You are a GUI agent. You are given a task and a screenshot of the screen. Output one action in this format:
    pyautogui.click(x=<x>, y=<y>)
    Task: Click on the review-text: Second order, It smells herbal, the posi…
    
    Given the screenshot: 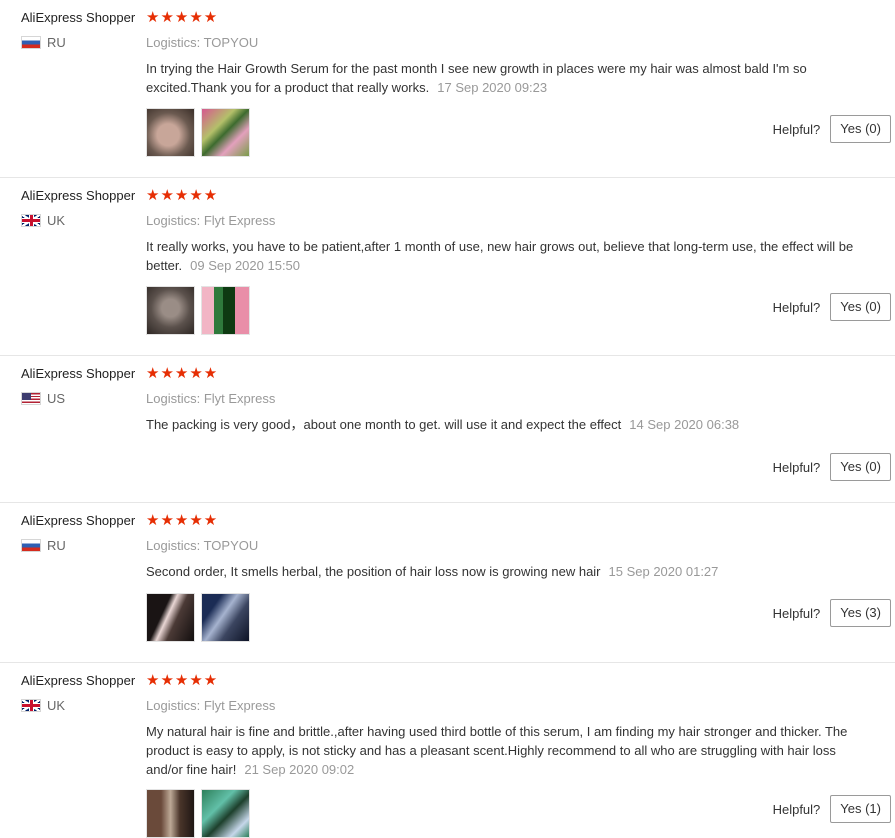 What is the action you would take?
    pyautogui.click(x=373, y=571)
    